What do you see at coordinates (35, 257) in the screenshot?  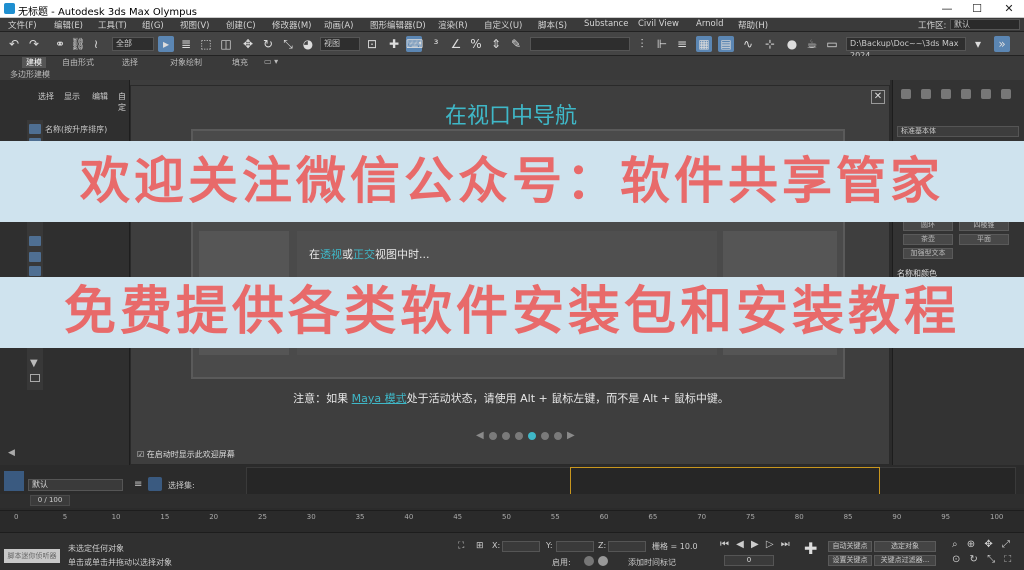 I see `display-cameras-icon` at bounding box center [35, 257].